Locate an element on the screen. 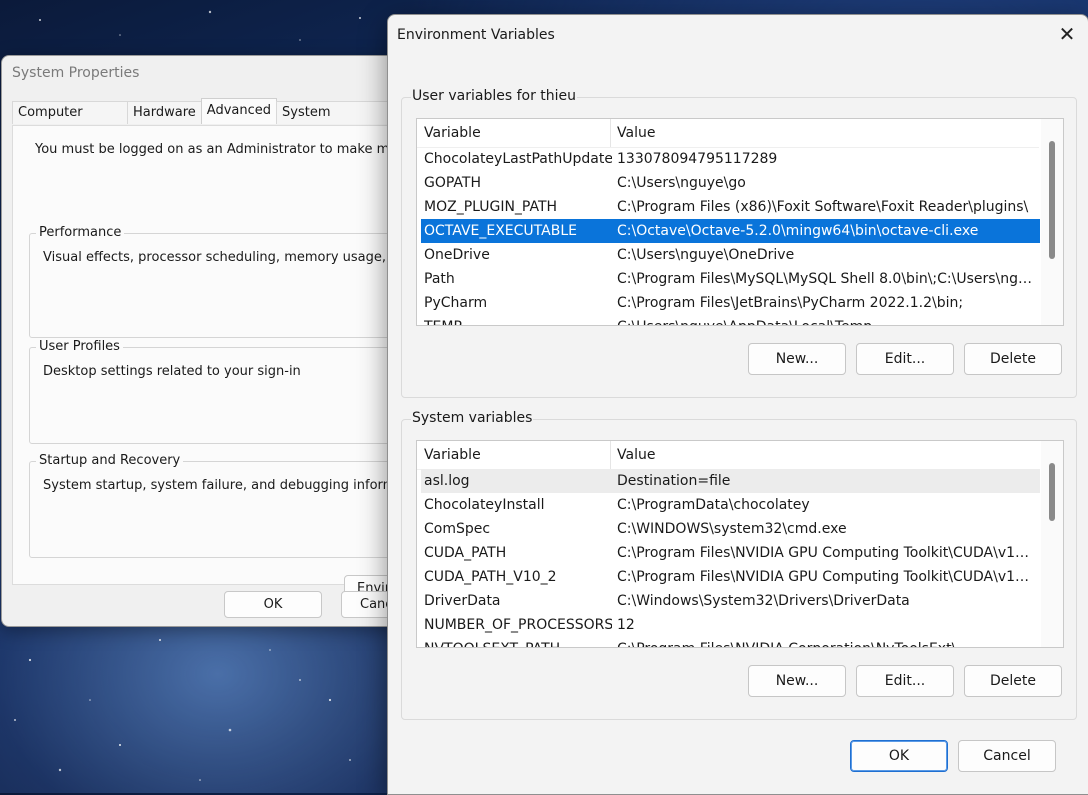 The width and height of the screenshot is (1088, 795). variable-name: TEMP is located at coordinates (518, 320).